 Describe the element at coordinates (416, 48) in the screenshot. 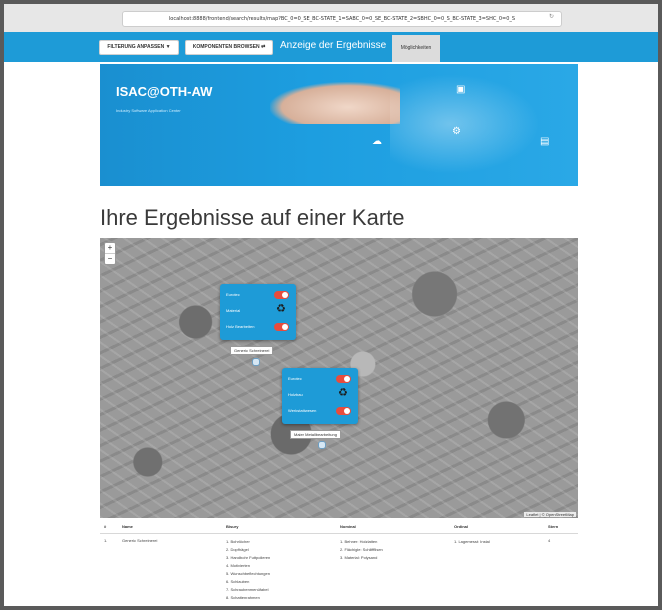

I see `tab-moeglichkeiten: Möglichkeiten` at that location.